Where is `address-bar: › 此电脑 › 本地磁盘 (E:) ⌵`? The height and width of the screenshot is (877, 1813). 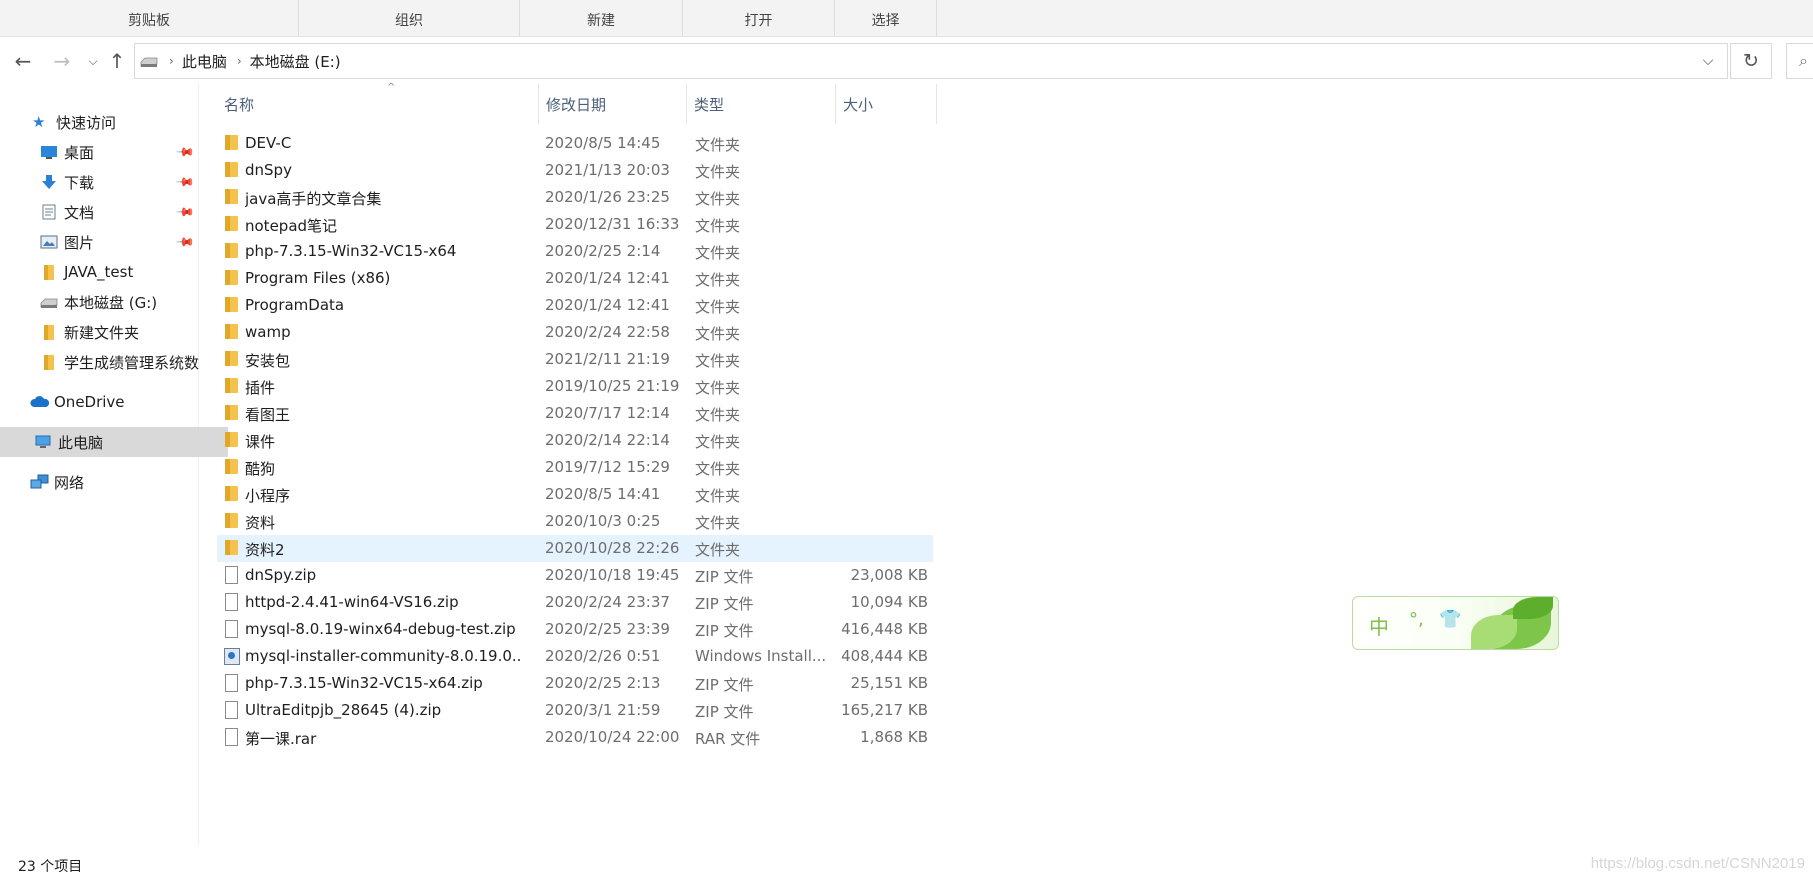 address-bar: › 此电脑 › 本地磁盘 (E:) ⌵ is located at coordinates (931, 61).